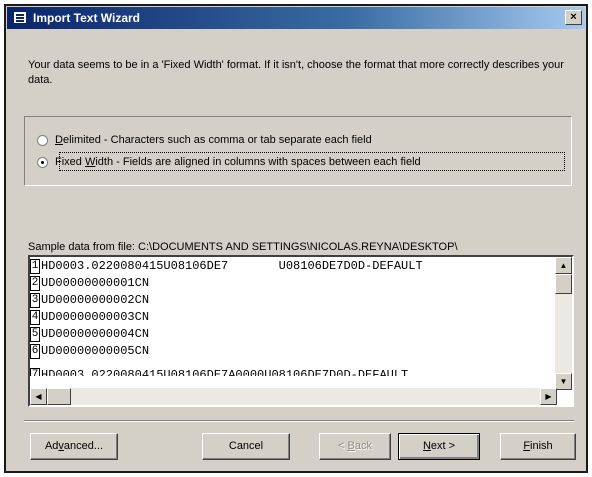 The image size is (592, 477). I want to click on close-button: ×, so click(573, 17).